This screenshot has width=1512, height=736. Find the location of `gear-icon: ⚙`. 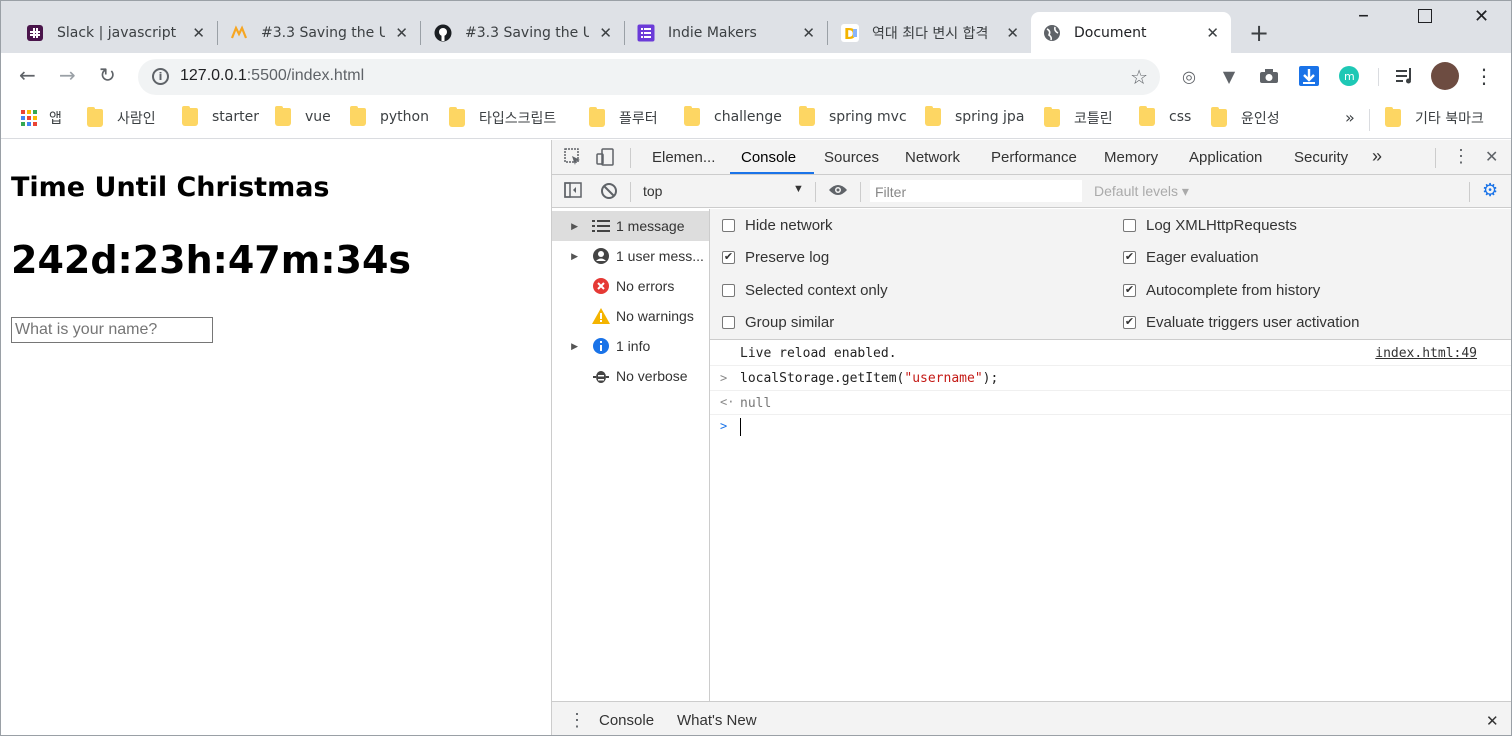

gear-icon: ⚙ is located at coordinates (1490, 190).